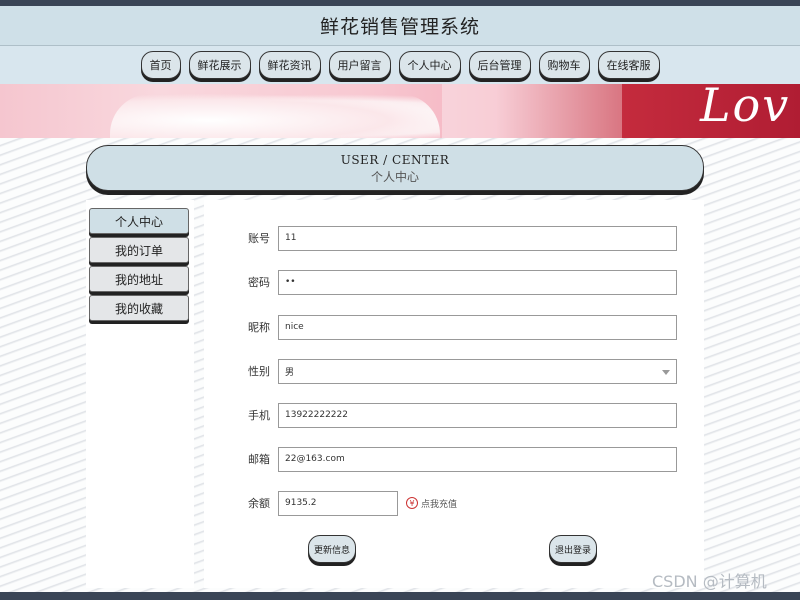  I want to click on section-title-en: USER / CENTER, so click(395, 160).